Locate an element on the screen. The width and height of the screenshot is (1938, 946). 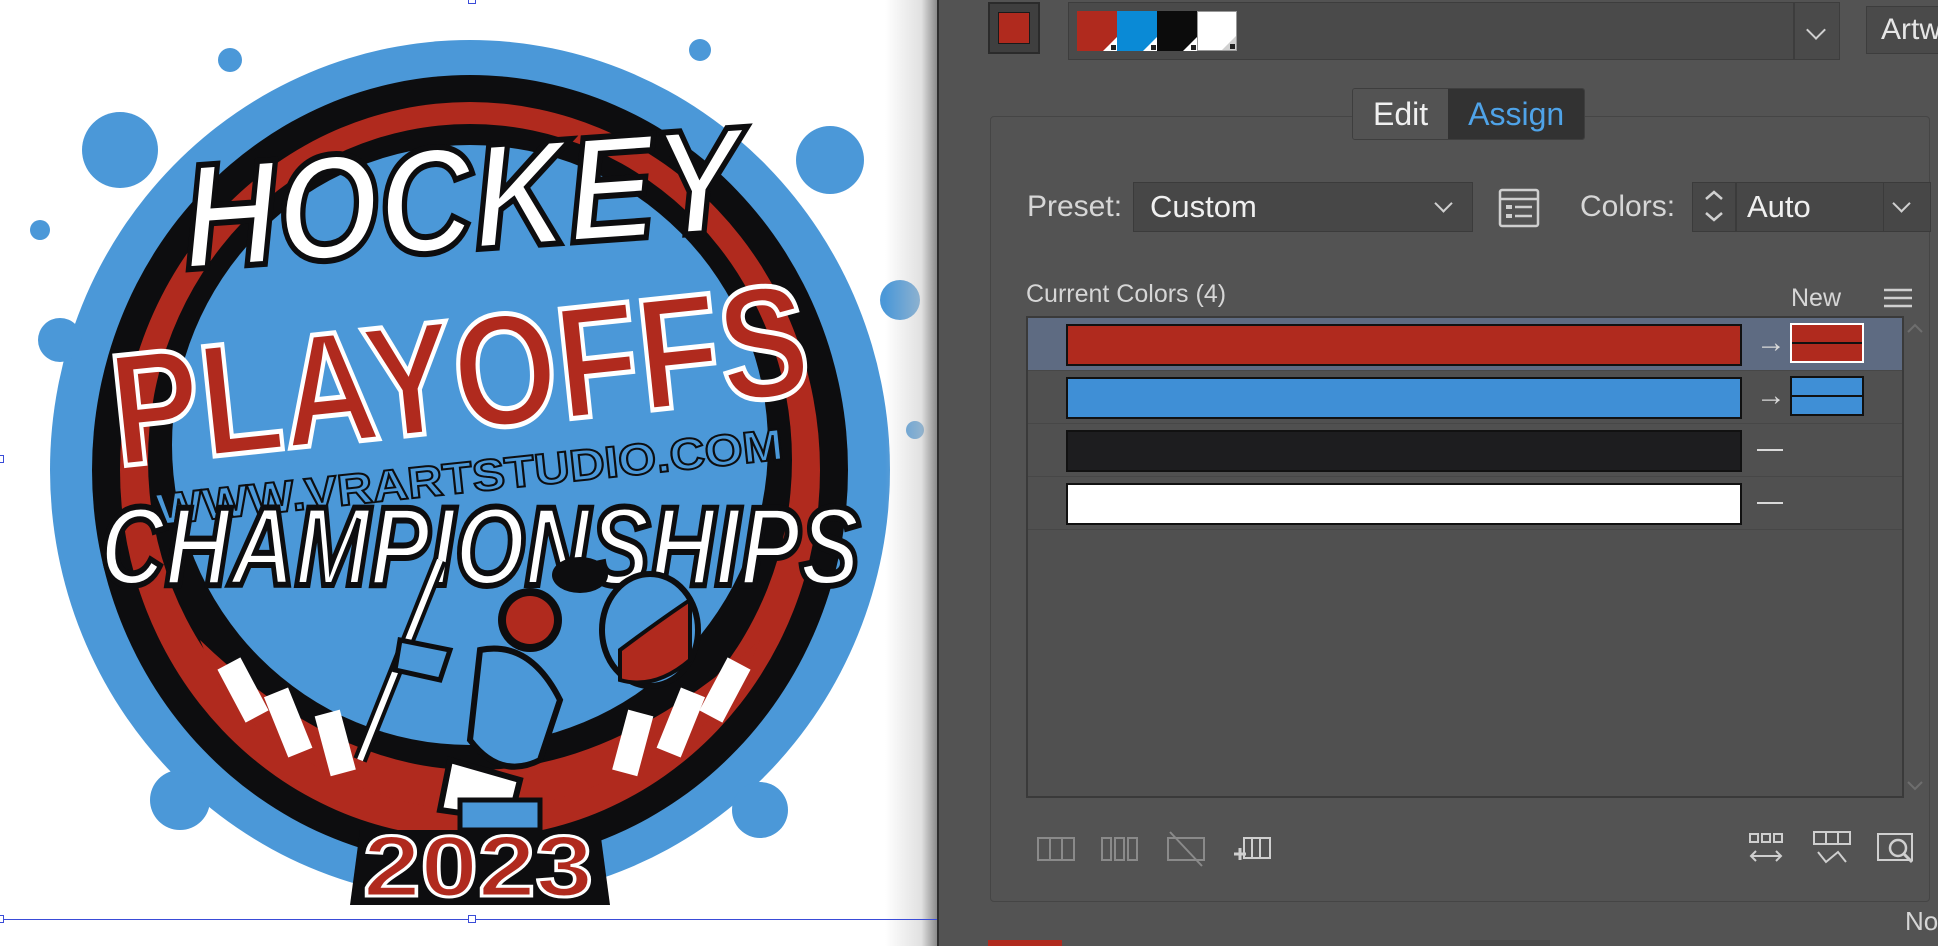
harmony-rows-icon is located at coordinates (1056, 848).